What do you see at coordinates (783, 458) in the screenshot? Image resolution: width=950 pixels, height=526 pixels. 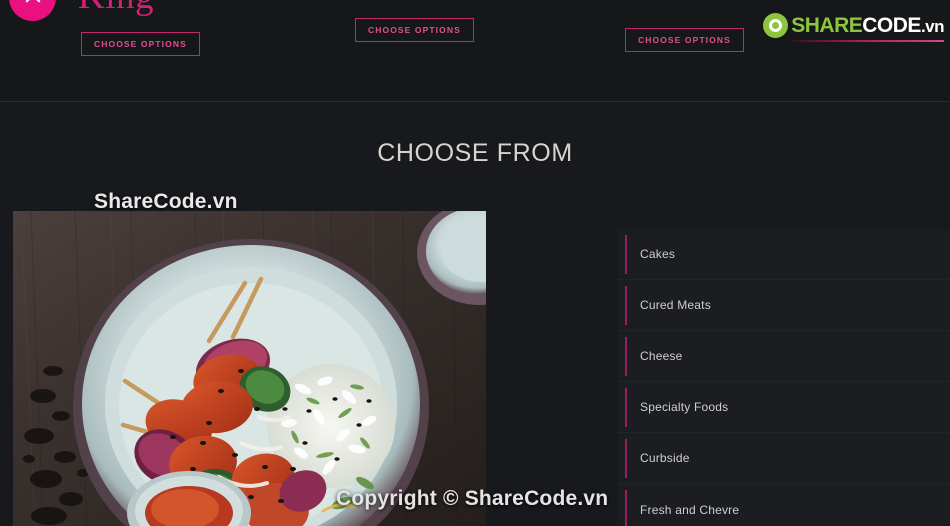 I see `category-item-curbside: Curbside` at bounding box center [783, 458].